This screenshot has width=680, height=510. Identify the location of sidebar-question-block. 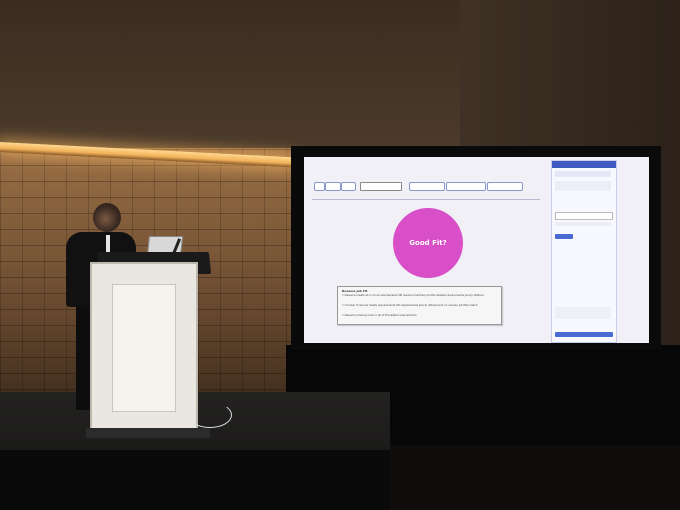
(583, 186).